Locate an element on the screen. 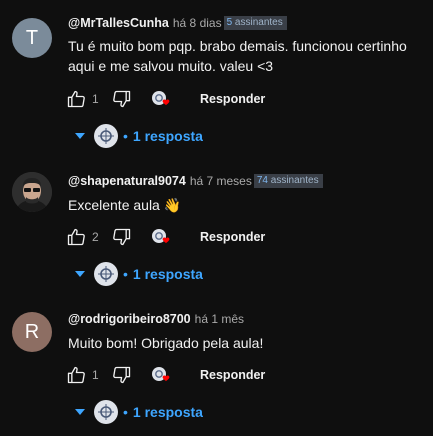 This screenshot has width=433, height=436. like-count: 2 is located at coordinates (95, 237).